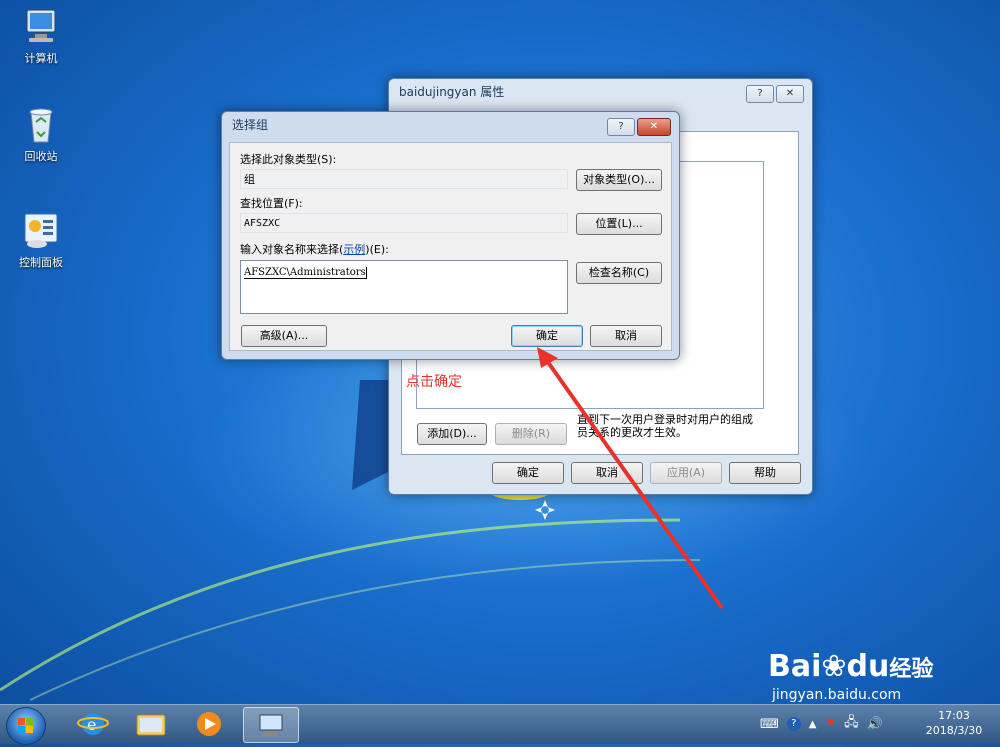 The width and height of the screenshot is (1000, 747). I want to click on system-tray: ⌨ ? ▲ ⚑ 🖧 🔊, so click(835, 724).